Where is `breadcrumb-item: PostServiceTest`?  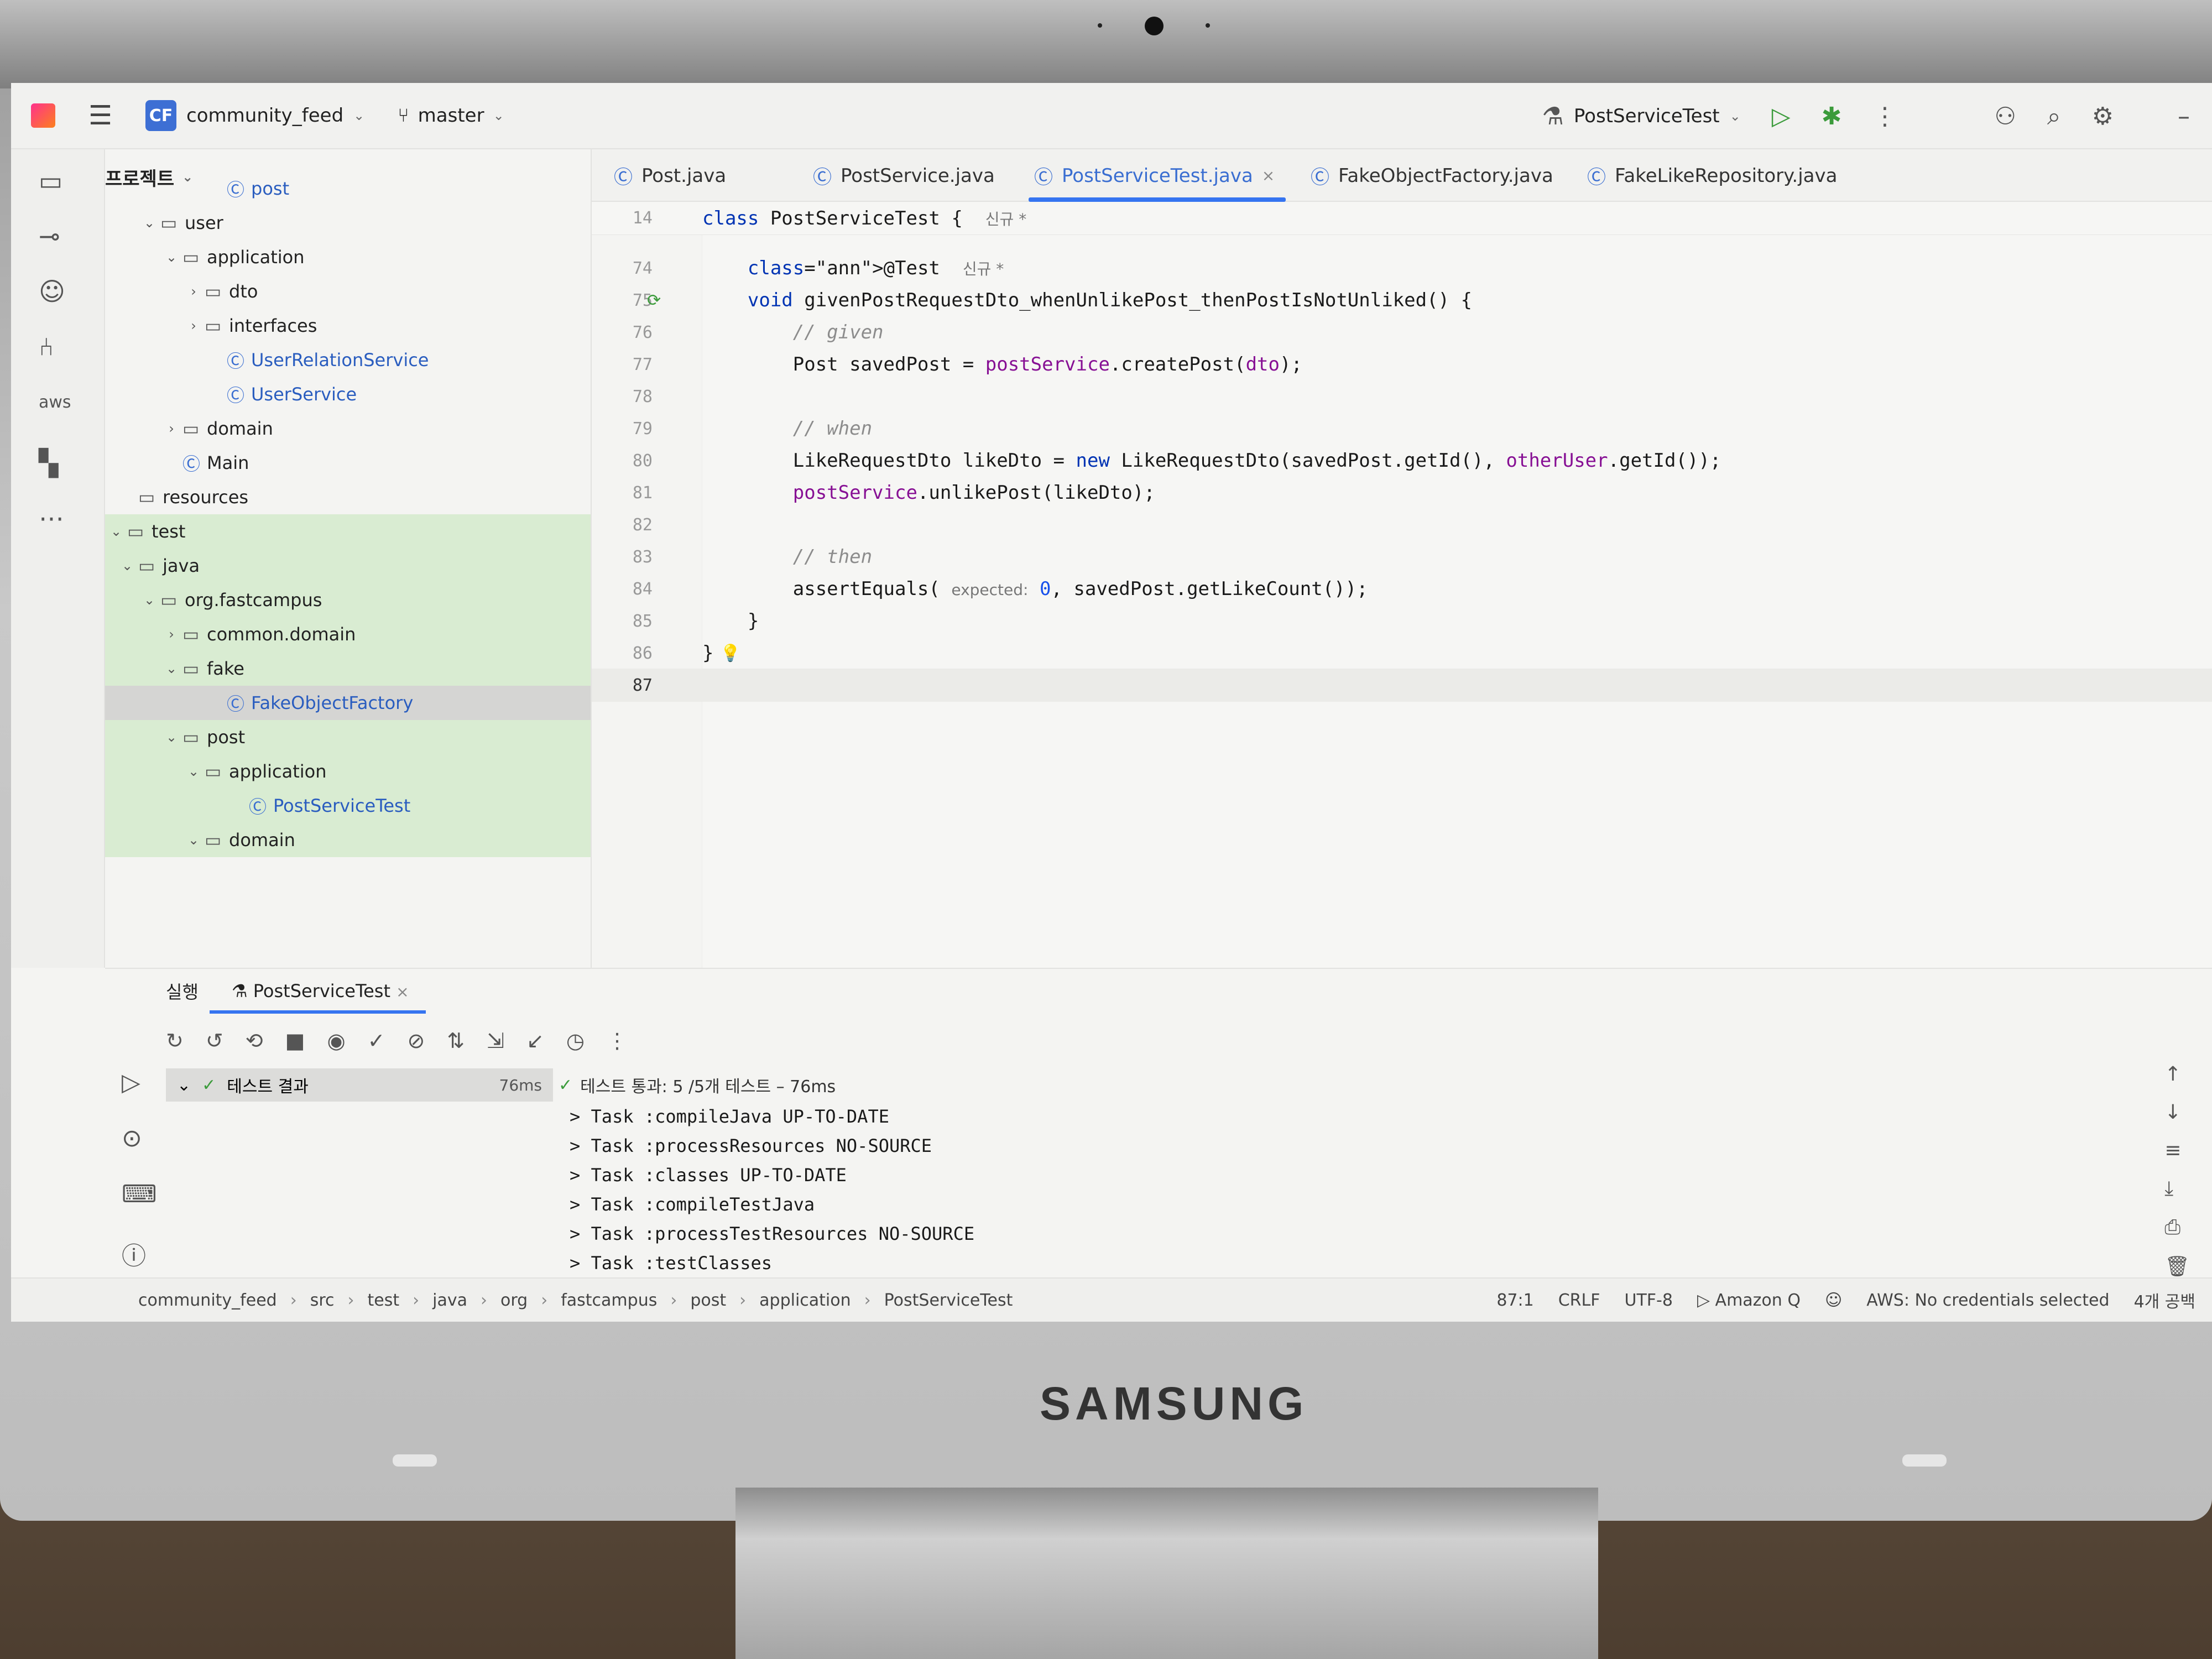
breadcrumb-item: PostServiceTest is located at coordinates (949, 1301).